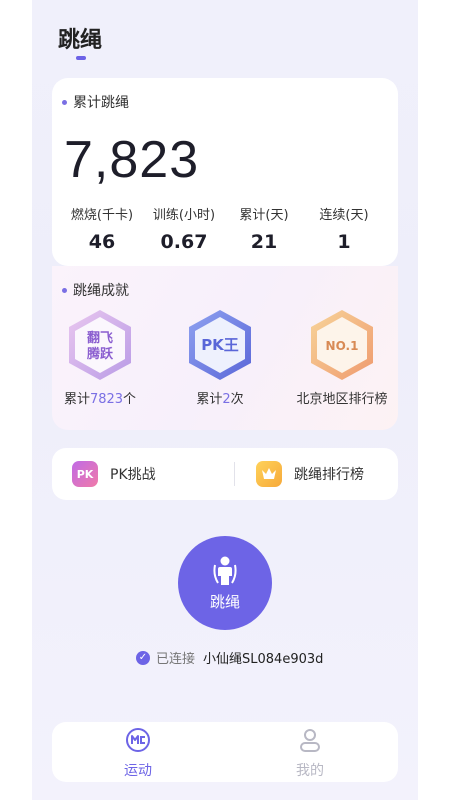 This screenshot has height=800, width=450. What do you see at coordinates (80, 40) in the screenshot?
I see `page-title: 跳绳` at bounding box center [80, 40].